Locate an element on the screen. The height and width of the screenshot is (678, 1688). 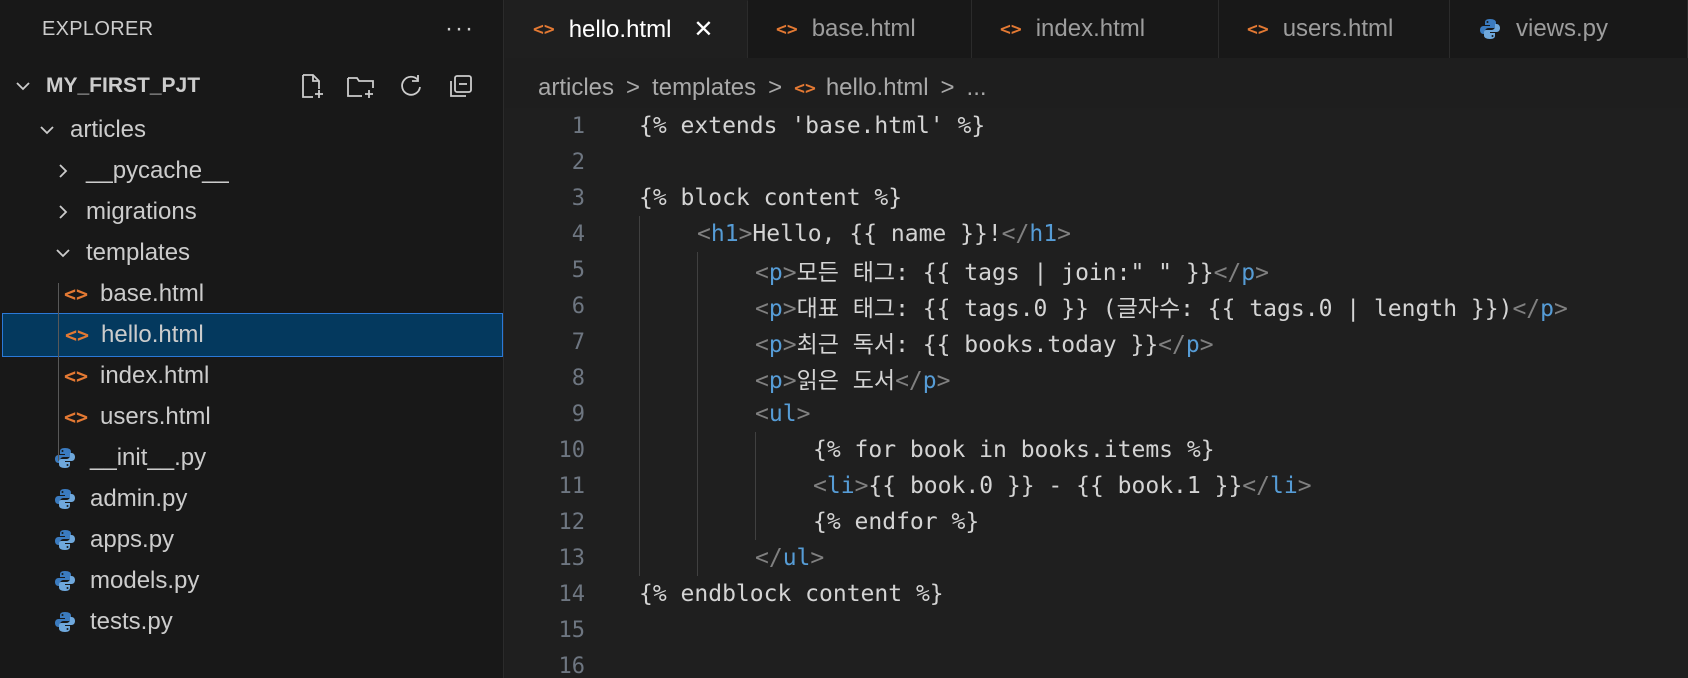
tab-label: users.html is located at coordinates (1338, 28).